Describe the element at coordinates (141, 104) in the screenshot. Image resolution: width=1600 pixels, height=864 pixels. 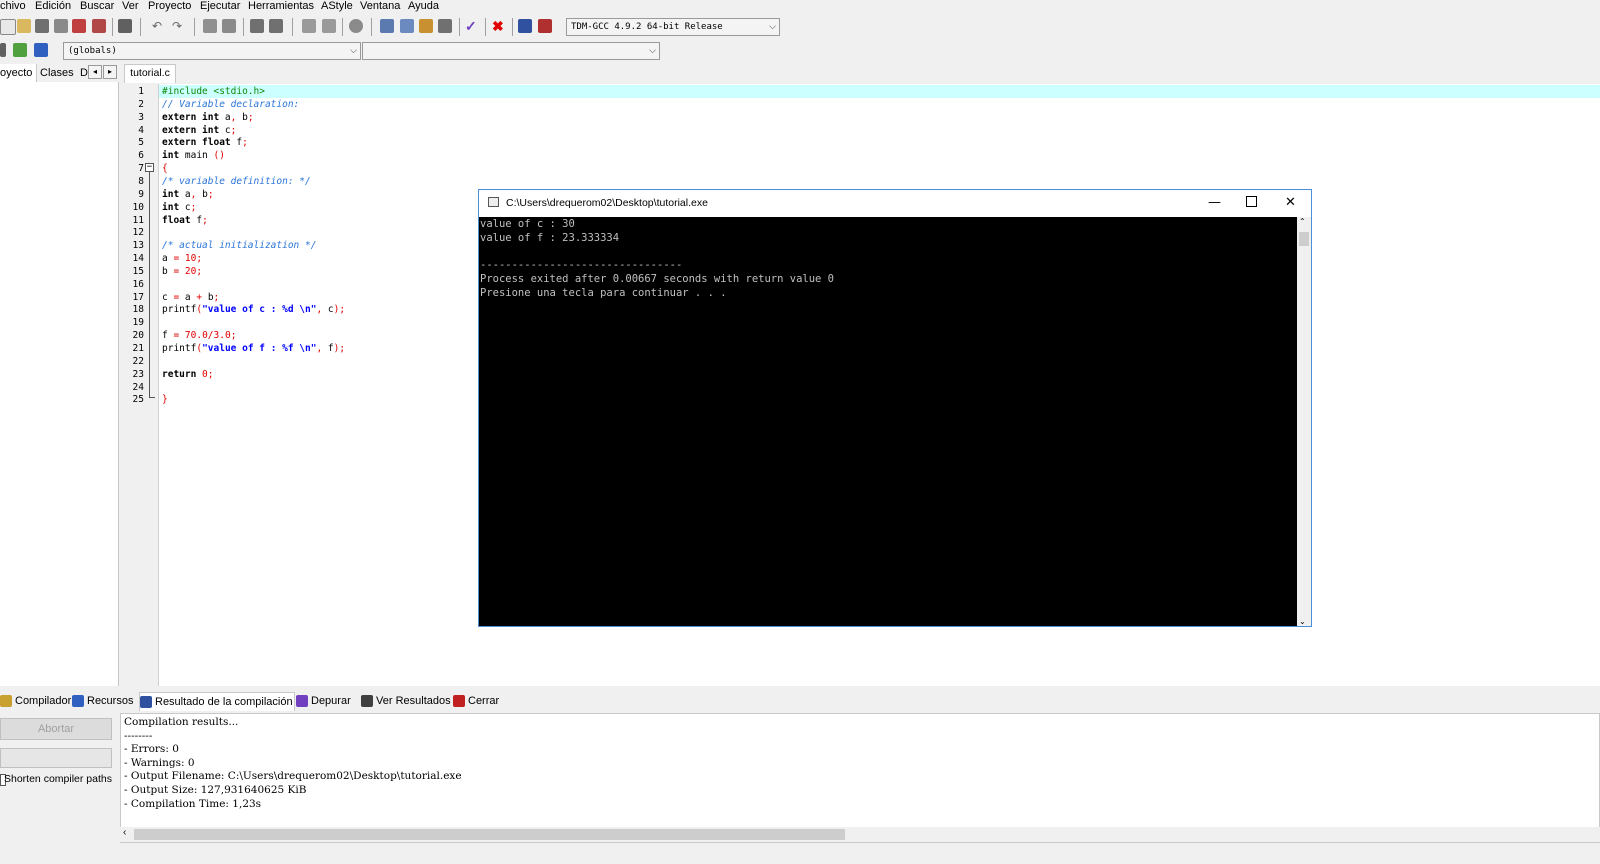
I see `line-number: 2` at that location.